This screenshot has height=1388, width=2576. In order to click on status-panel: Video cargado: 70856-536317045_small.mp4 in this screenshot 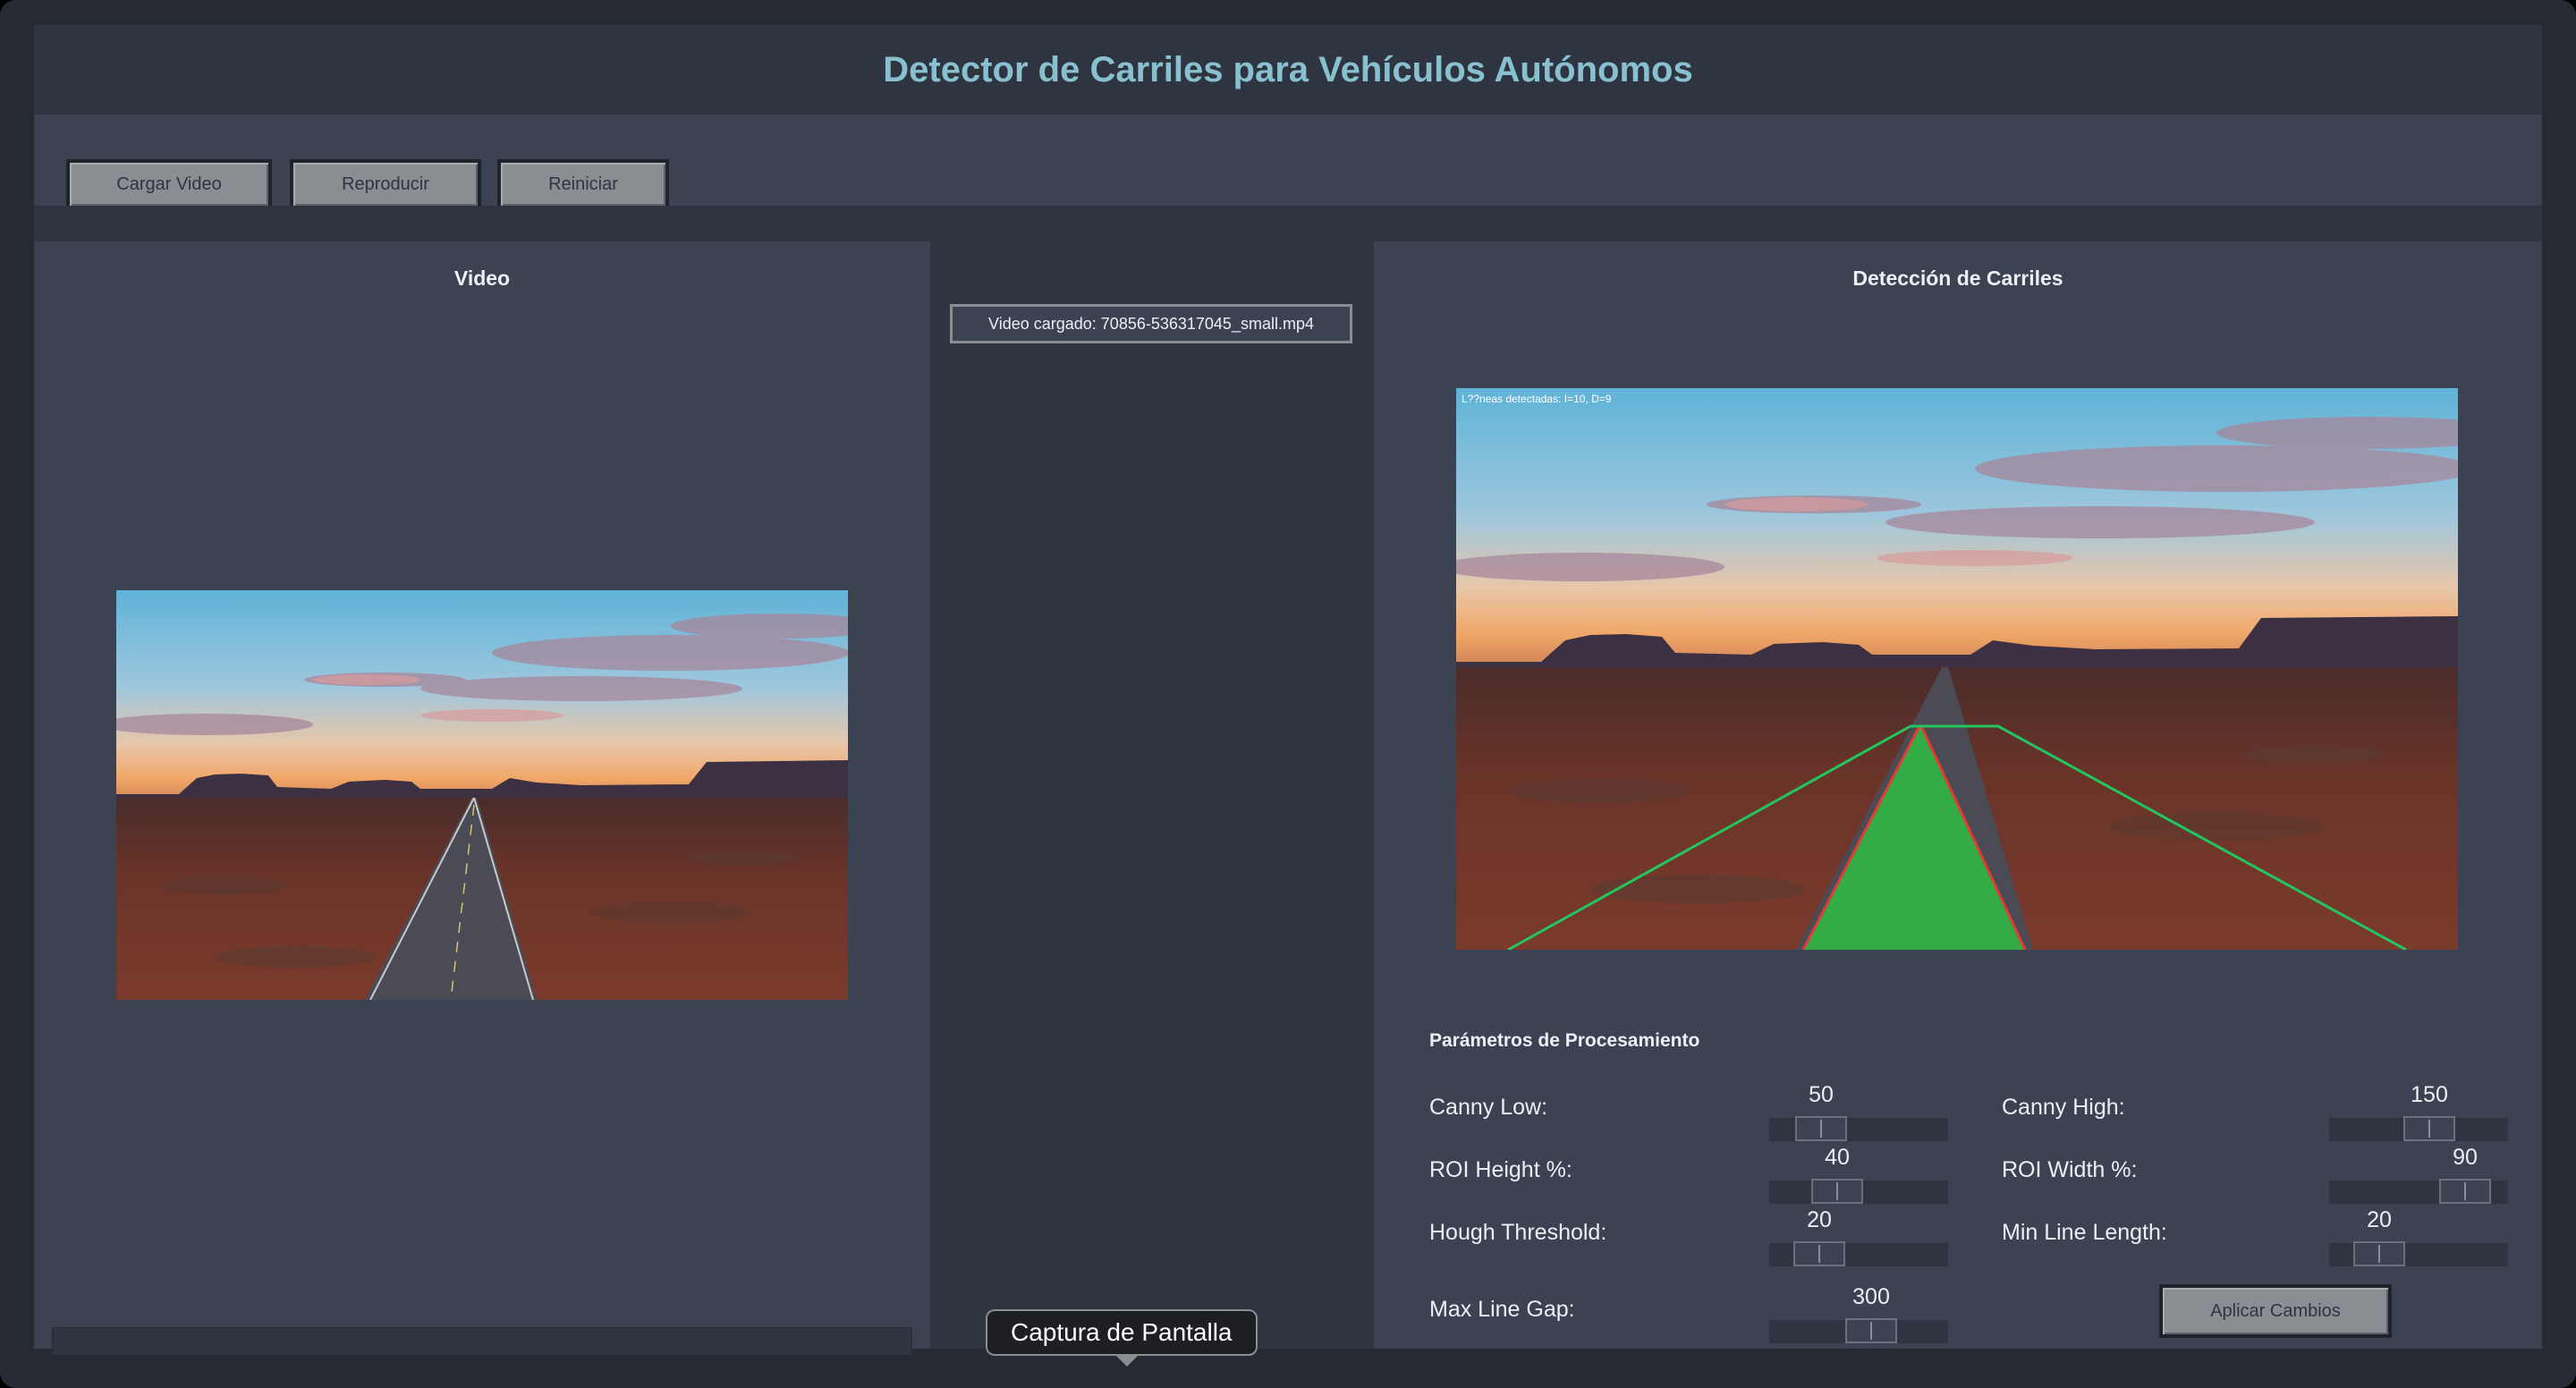, I will do `click(1152, 795)`.